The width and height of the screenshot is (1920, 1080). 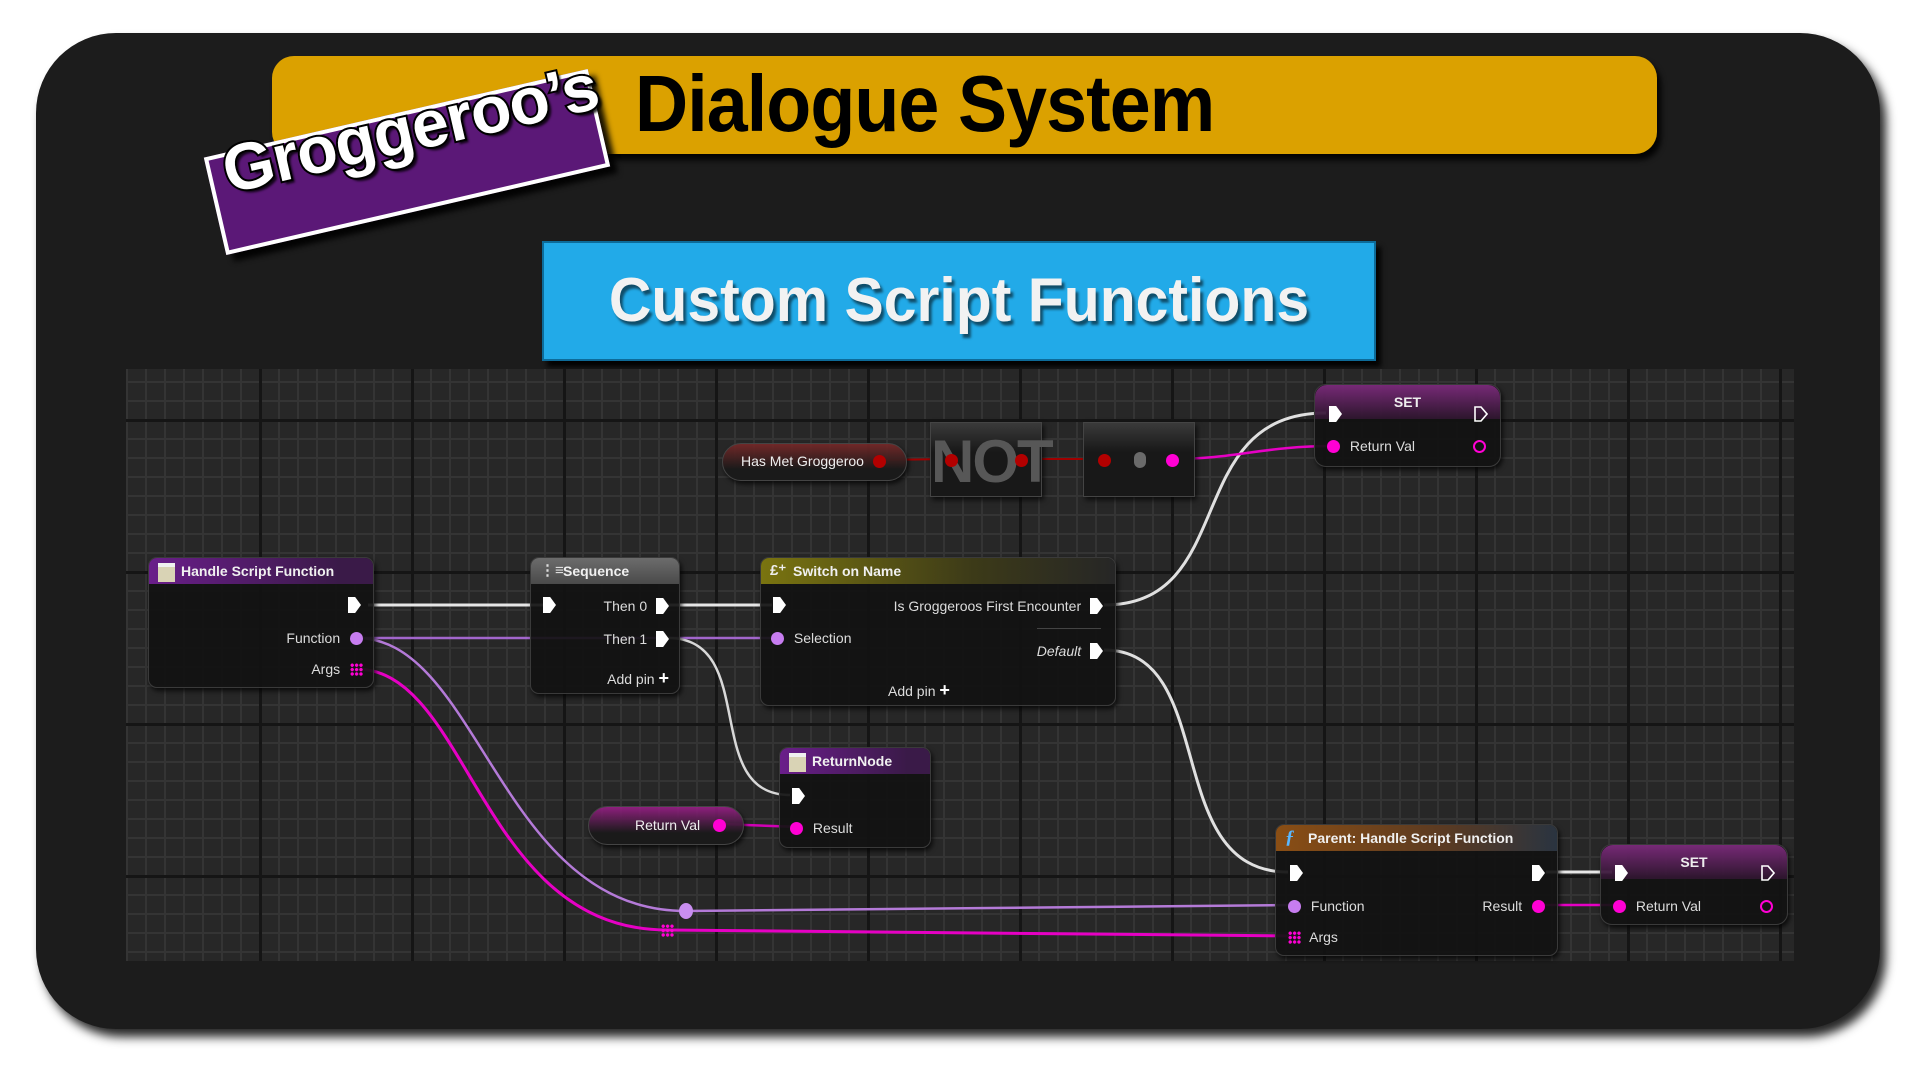 I want to click on args-out-pin: Args, so click(x=337, y=669).